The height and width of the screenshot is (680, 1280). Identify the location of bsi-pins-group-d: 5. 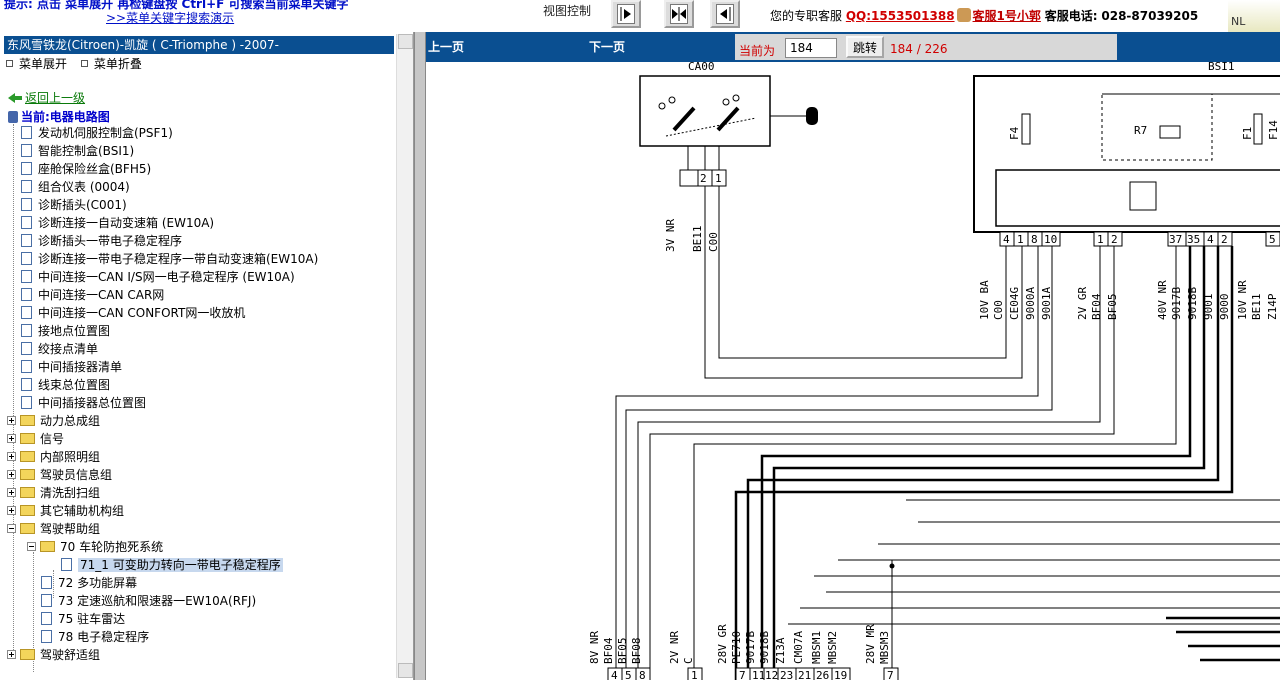
(1272, 239).